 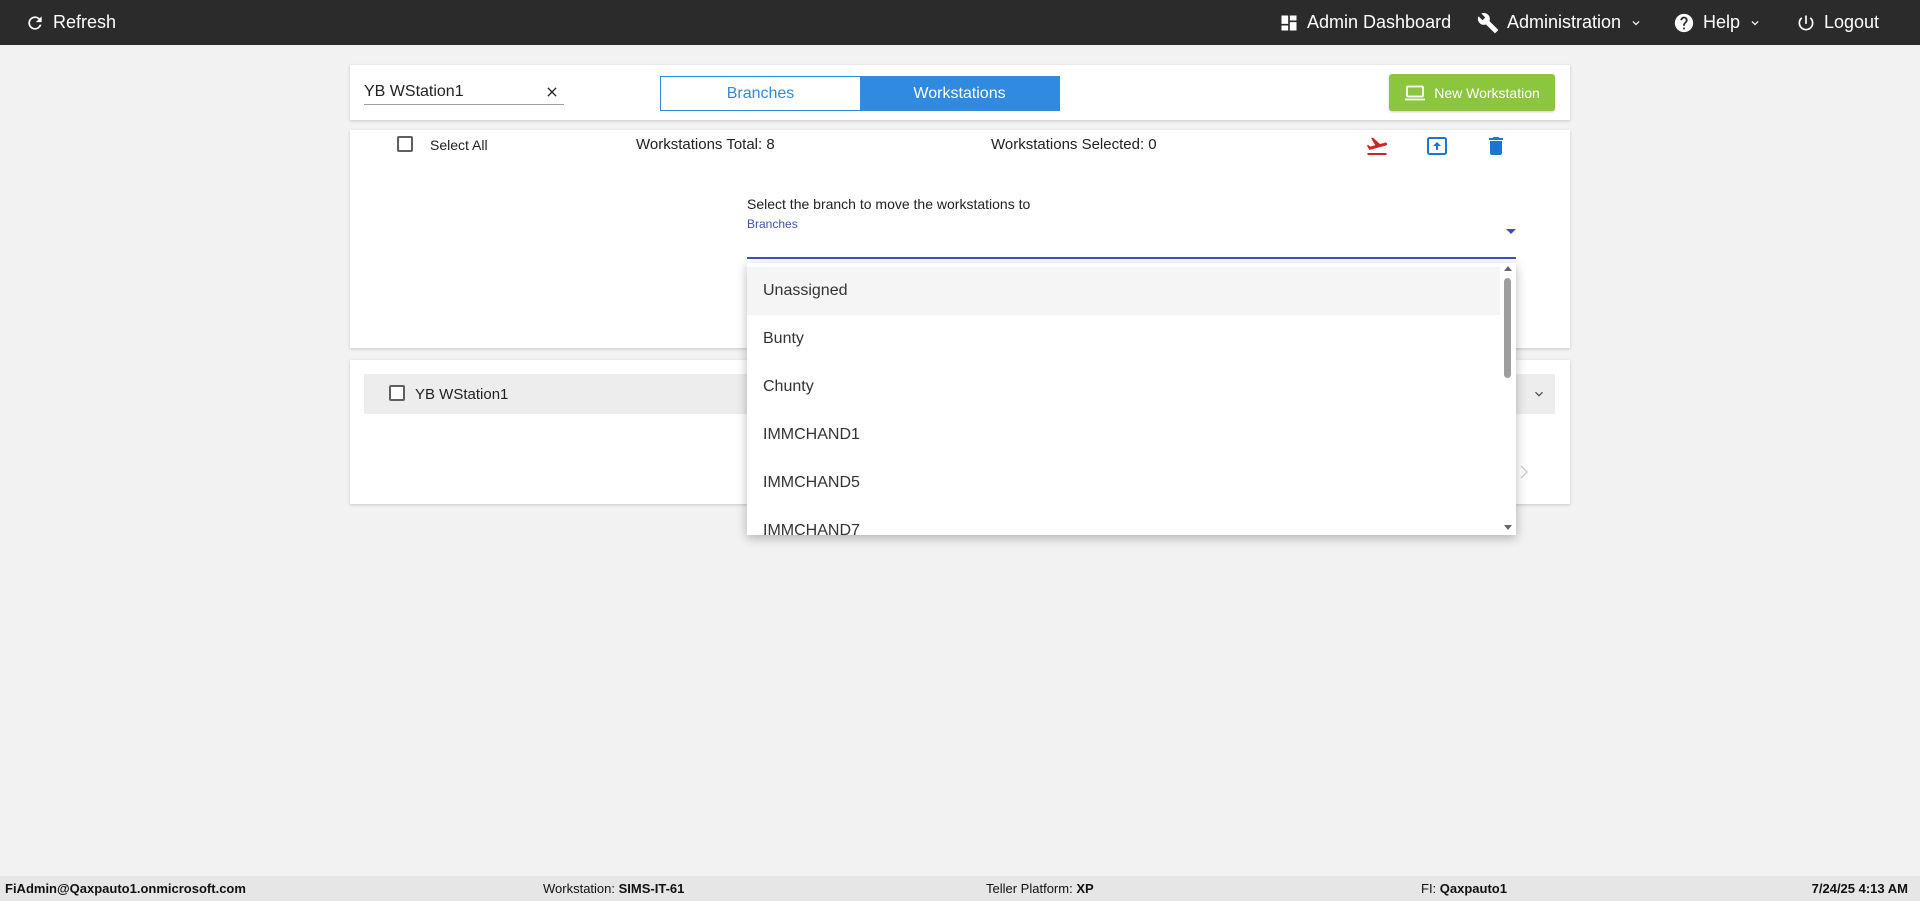 I want to click on logout-button: Logout, so click(x=1837, y=22).